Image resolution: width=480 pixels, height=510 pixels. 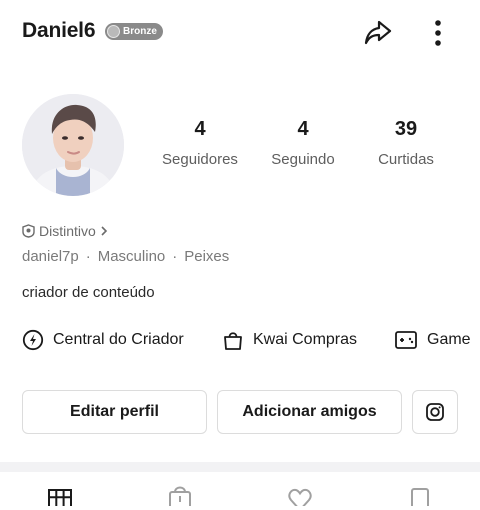 I want to click on add-friends-button: Adicionar amigos, so click(x=309, y=412).